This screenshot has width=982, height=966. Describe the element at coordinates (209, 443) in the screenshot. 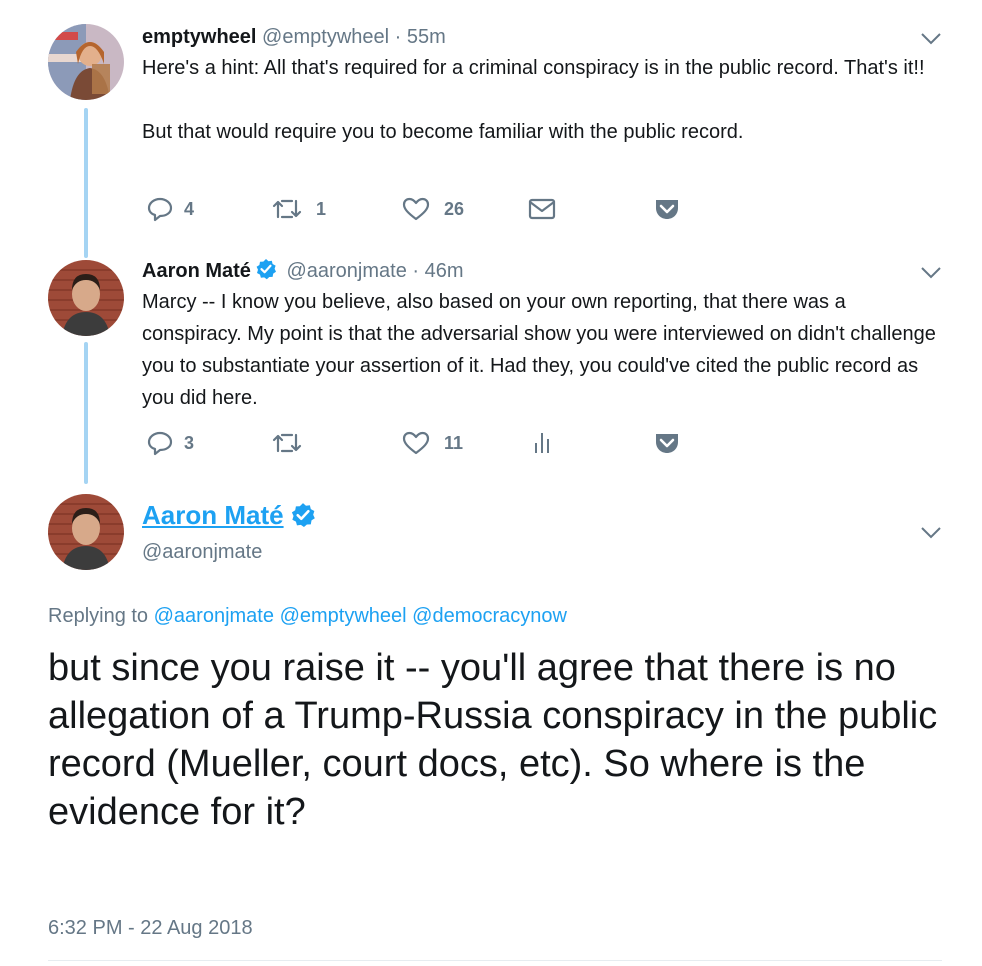

I see `reply-button: 3` at that location.